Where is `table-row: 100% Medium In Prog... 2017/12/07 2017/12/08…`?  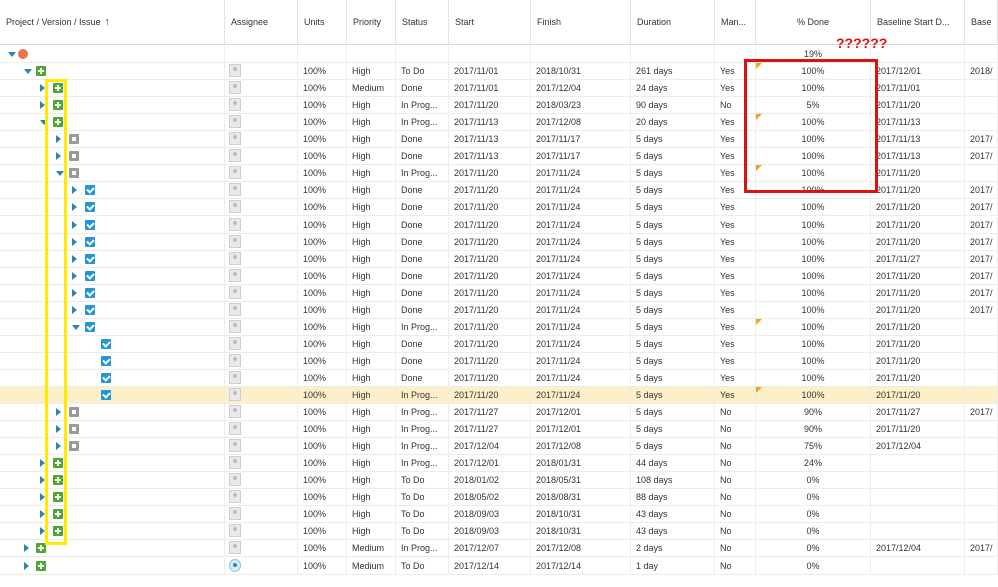
table-row: 100% Medium In Prog... 2017/12/07 2017/12/08… is located at coordinates (499, 549).